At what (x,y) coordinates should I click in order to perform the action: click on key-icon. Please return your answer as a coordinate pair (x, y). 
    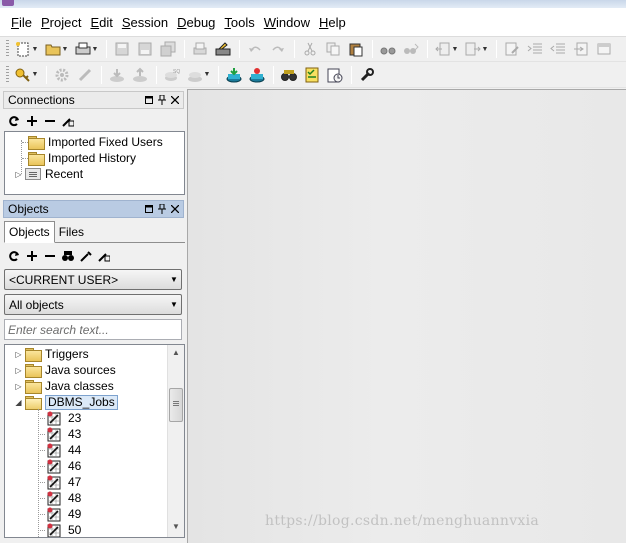
    Looking at the image, I should click on (22, 75).